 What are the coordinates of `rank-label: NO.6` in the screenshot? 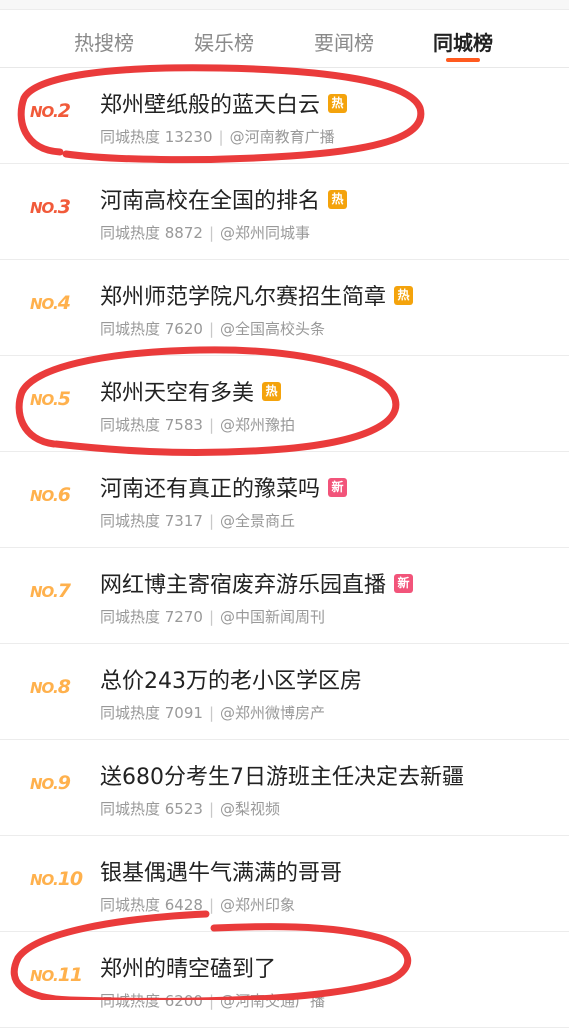 It's located at (50, 495).